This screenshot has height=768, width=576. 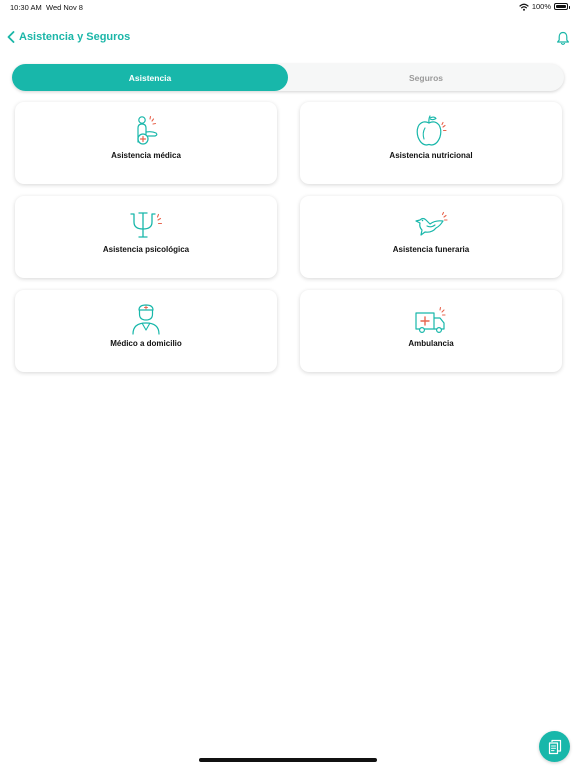 I want to click on card-asistencia-funeraria: Asistencia funeraria, so click(x=431, y=237).